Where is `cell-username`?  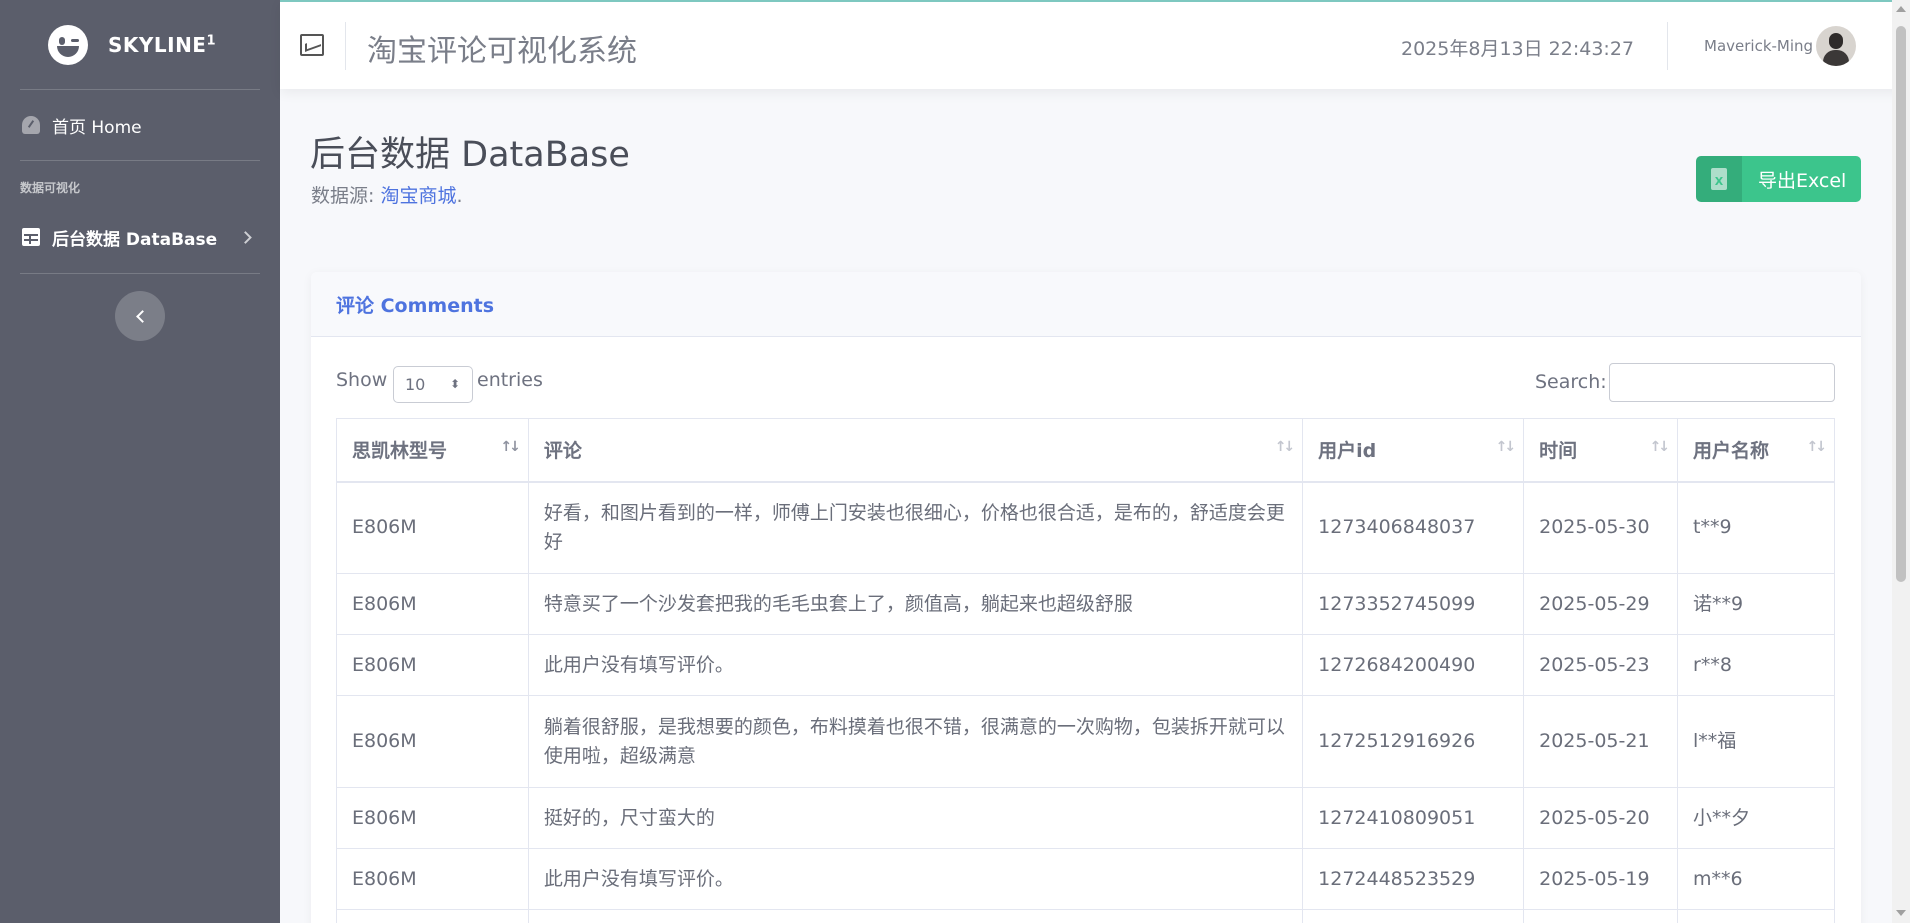
cell-username is located at coordinates (1756, 916).